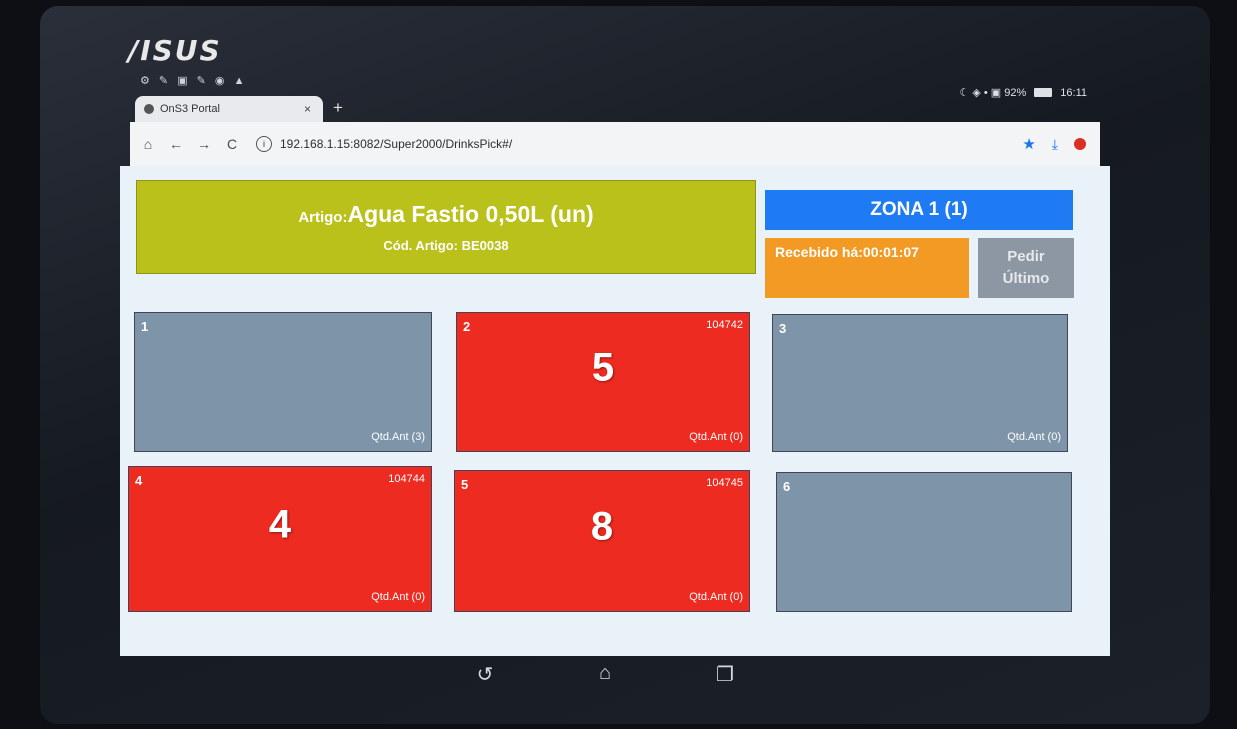  I want to click on received-timer: Recebido há:00:01:07, so click(867, 268).